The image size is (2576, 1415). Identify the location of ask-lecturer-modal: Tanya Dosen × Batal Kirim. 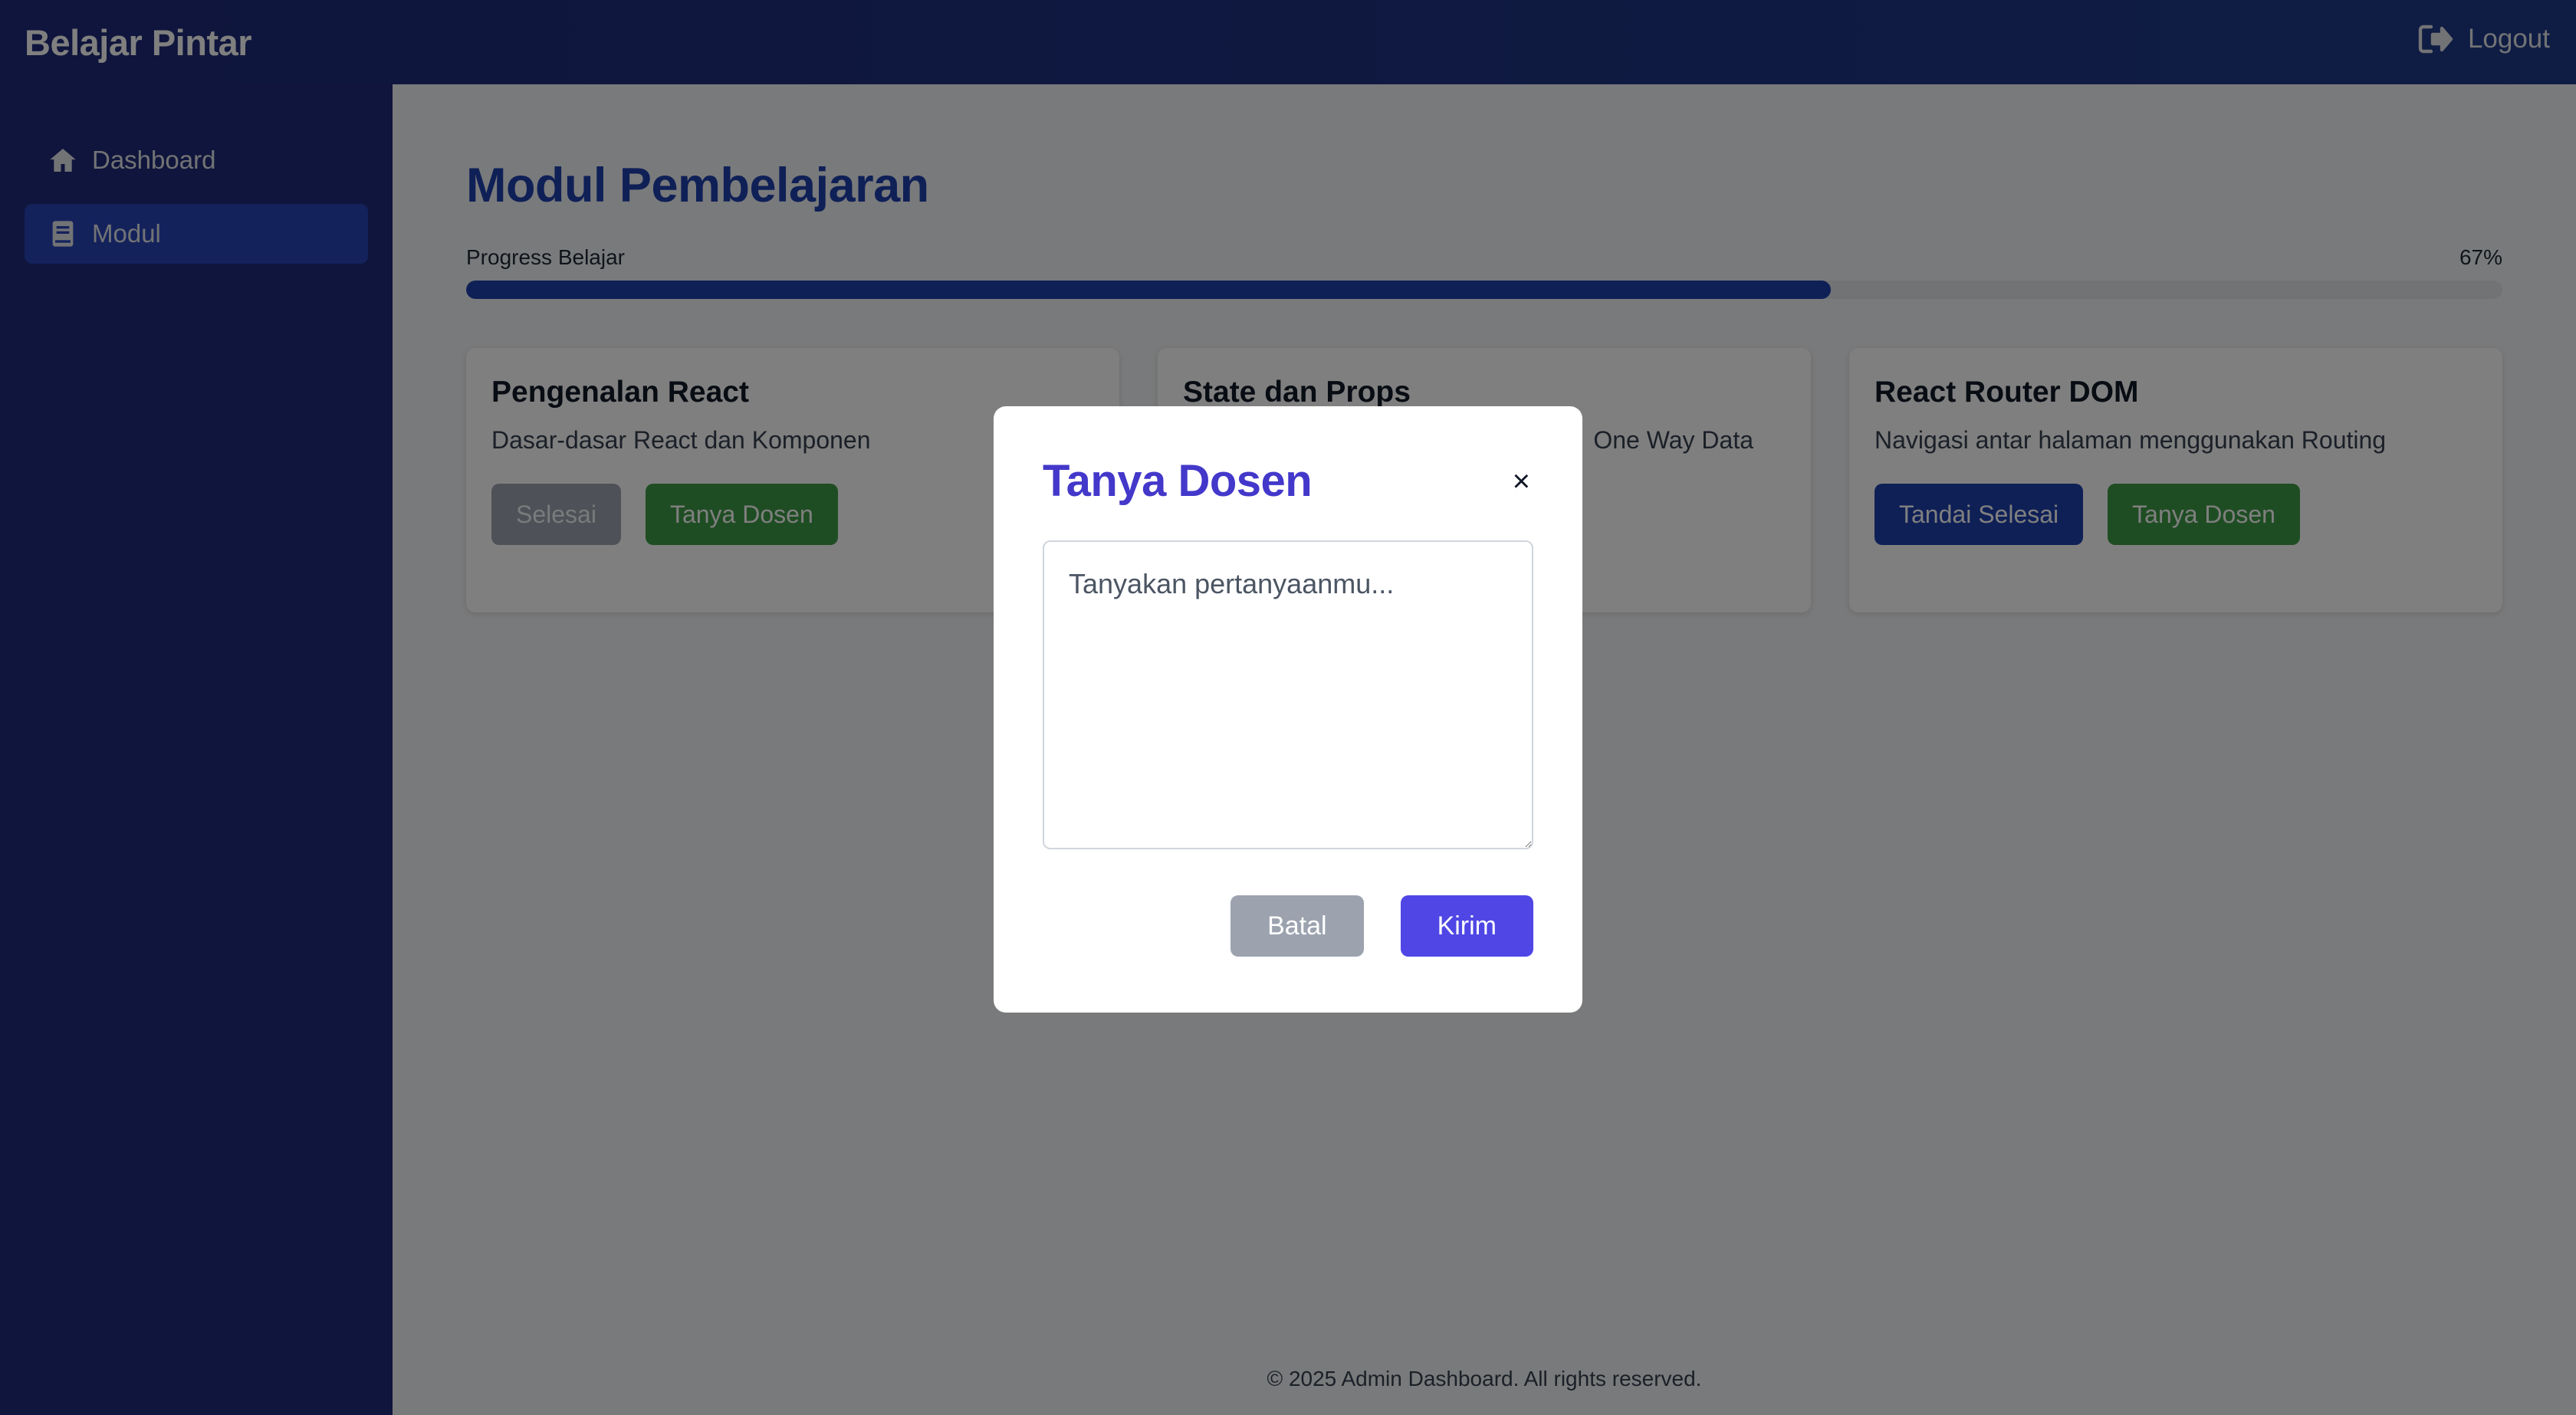
(1288, 709).